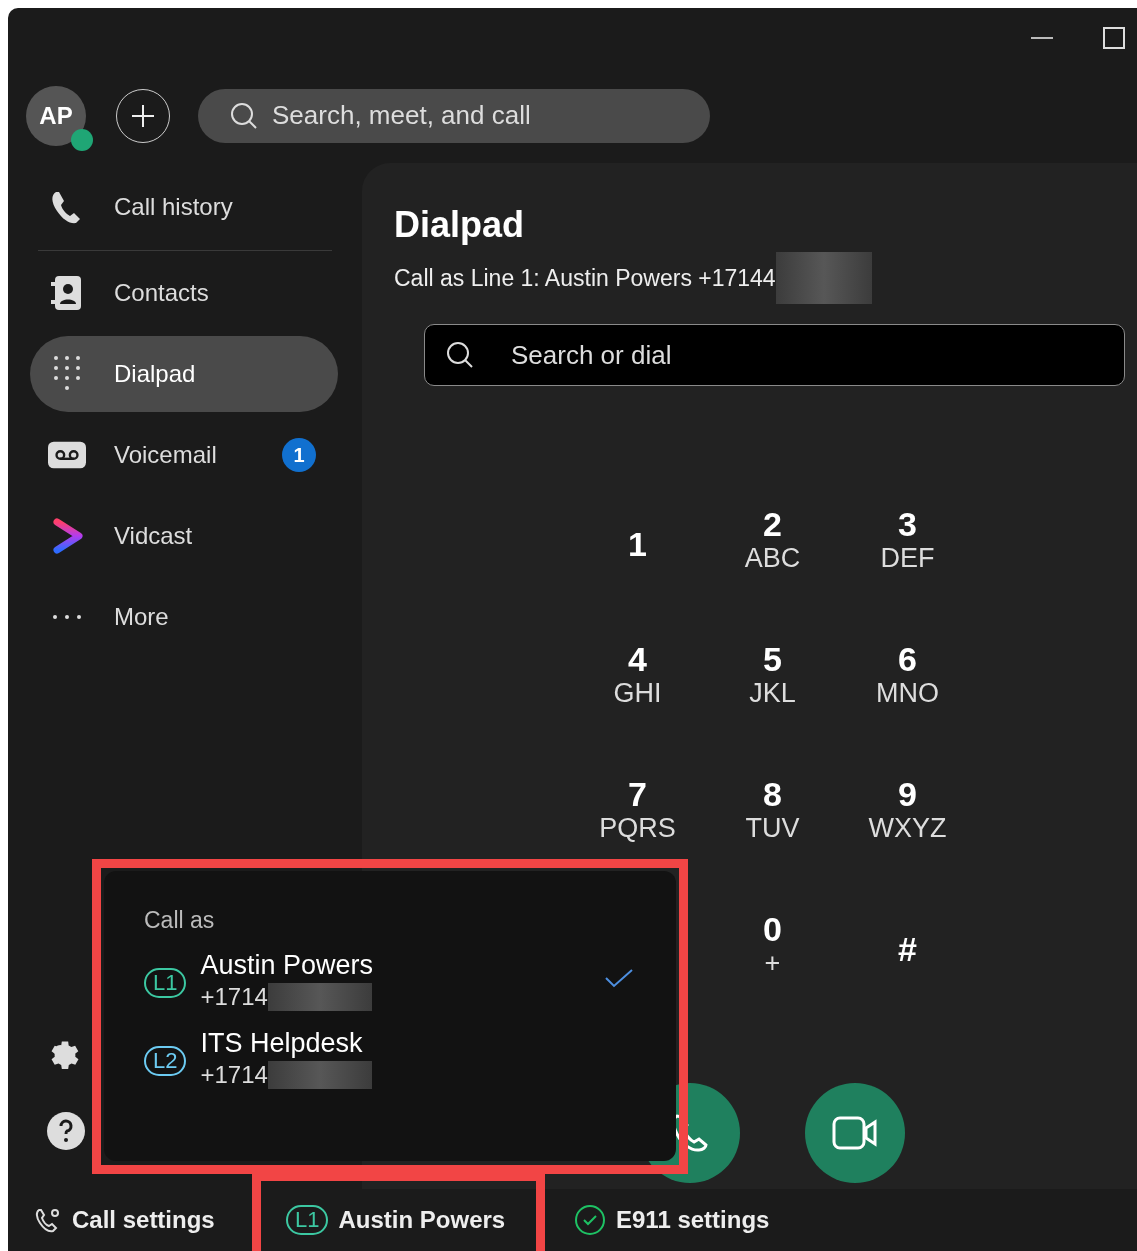 Image resolution: width=1137 pixels, height=1251 pixels. Describe the element at coordinates (67, 293) in the screenshot. I see `contacts-icon` at that location.